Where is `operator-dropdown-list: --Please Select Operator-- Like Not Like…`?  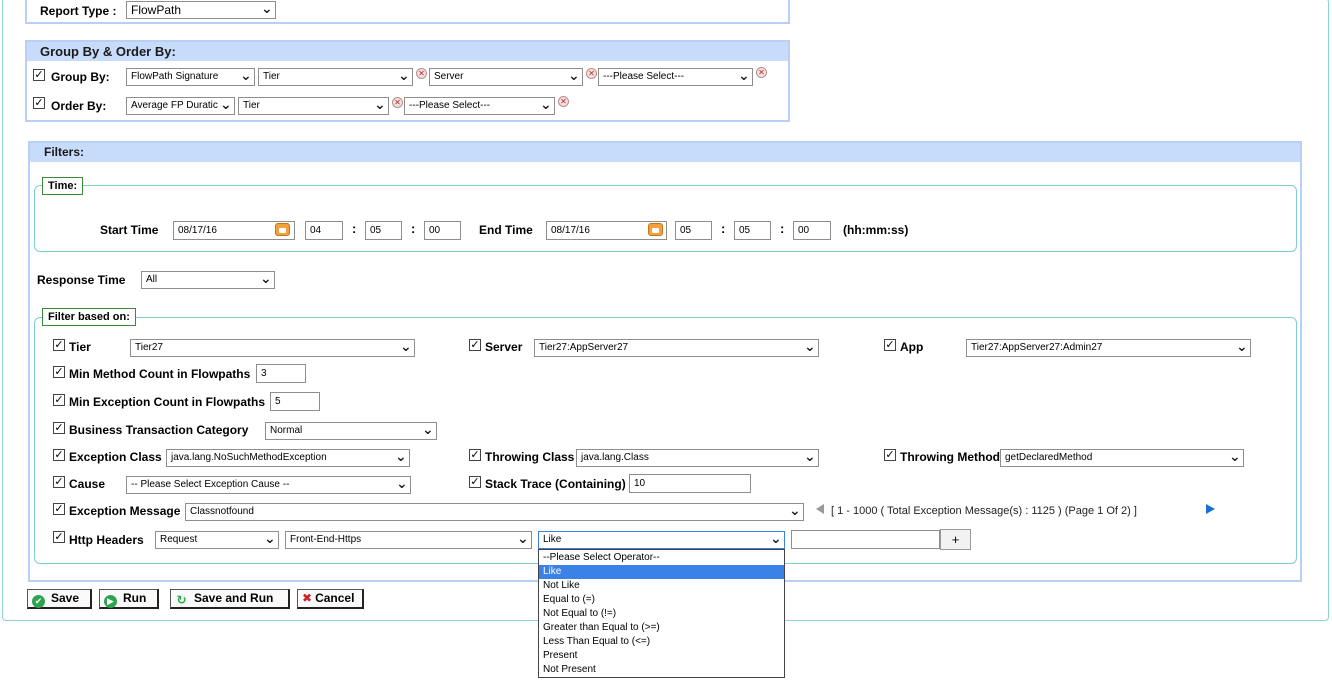 operator-dropdown-list: --Please Select Operator-- Like Not Like… is located at coordinates (661, 613).